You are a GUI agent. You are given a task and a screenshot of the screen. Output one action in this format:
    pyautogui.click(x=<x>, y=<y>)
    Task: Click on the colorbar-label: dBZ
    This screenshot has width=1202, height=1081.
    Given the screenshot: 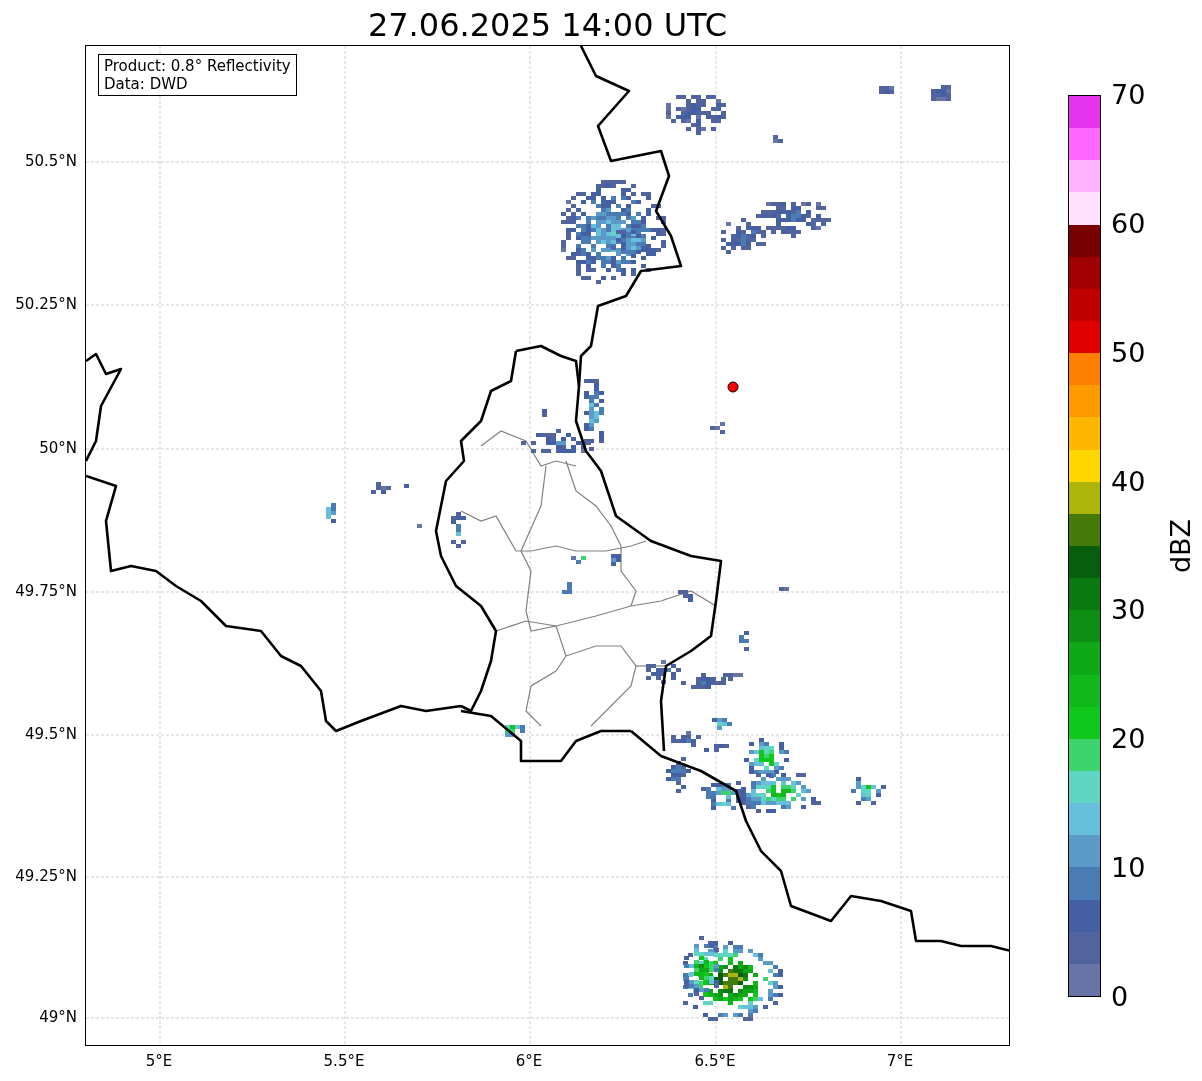 What is the action you would take?
    pyautogui.click(x=1181, y=546)
    